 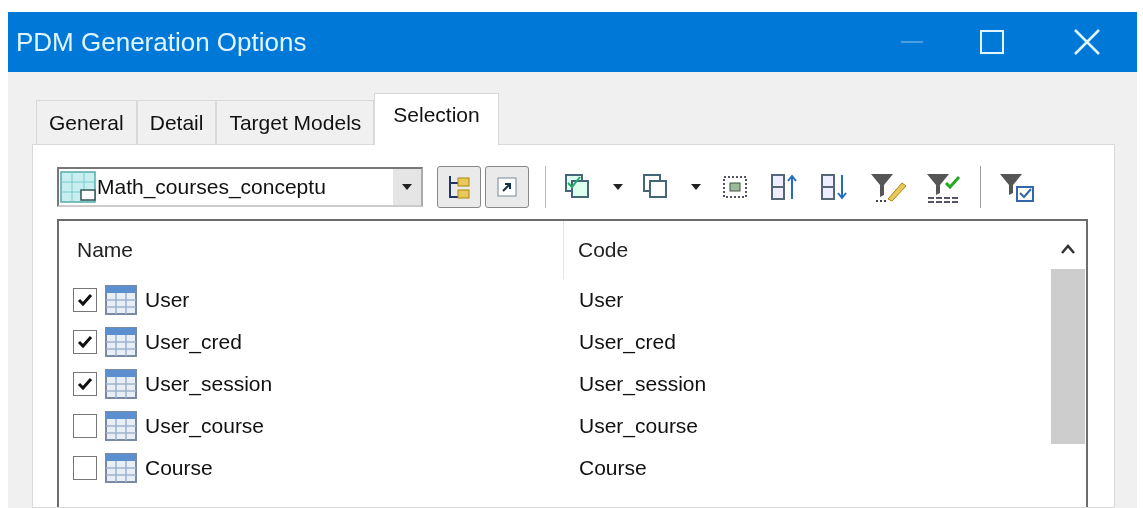 I want to click on filter-checkbox-icon, so click(x=1017, y=187).